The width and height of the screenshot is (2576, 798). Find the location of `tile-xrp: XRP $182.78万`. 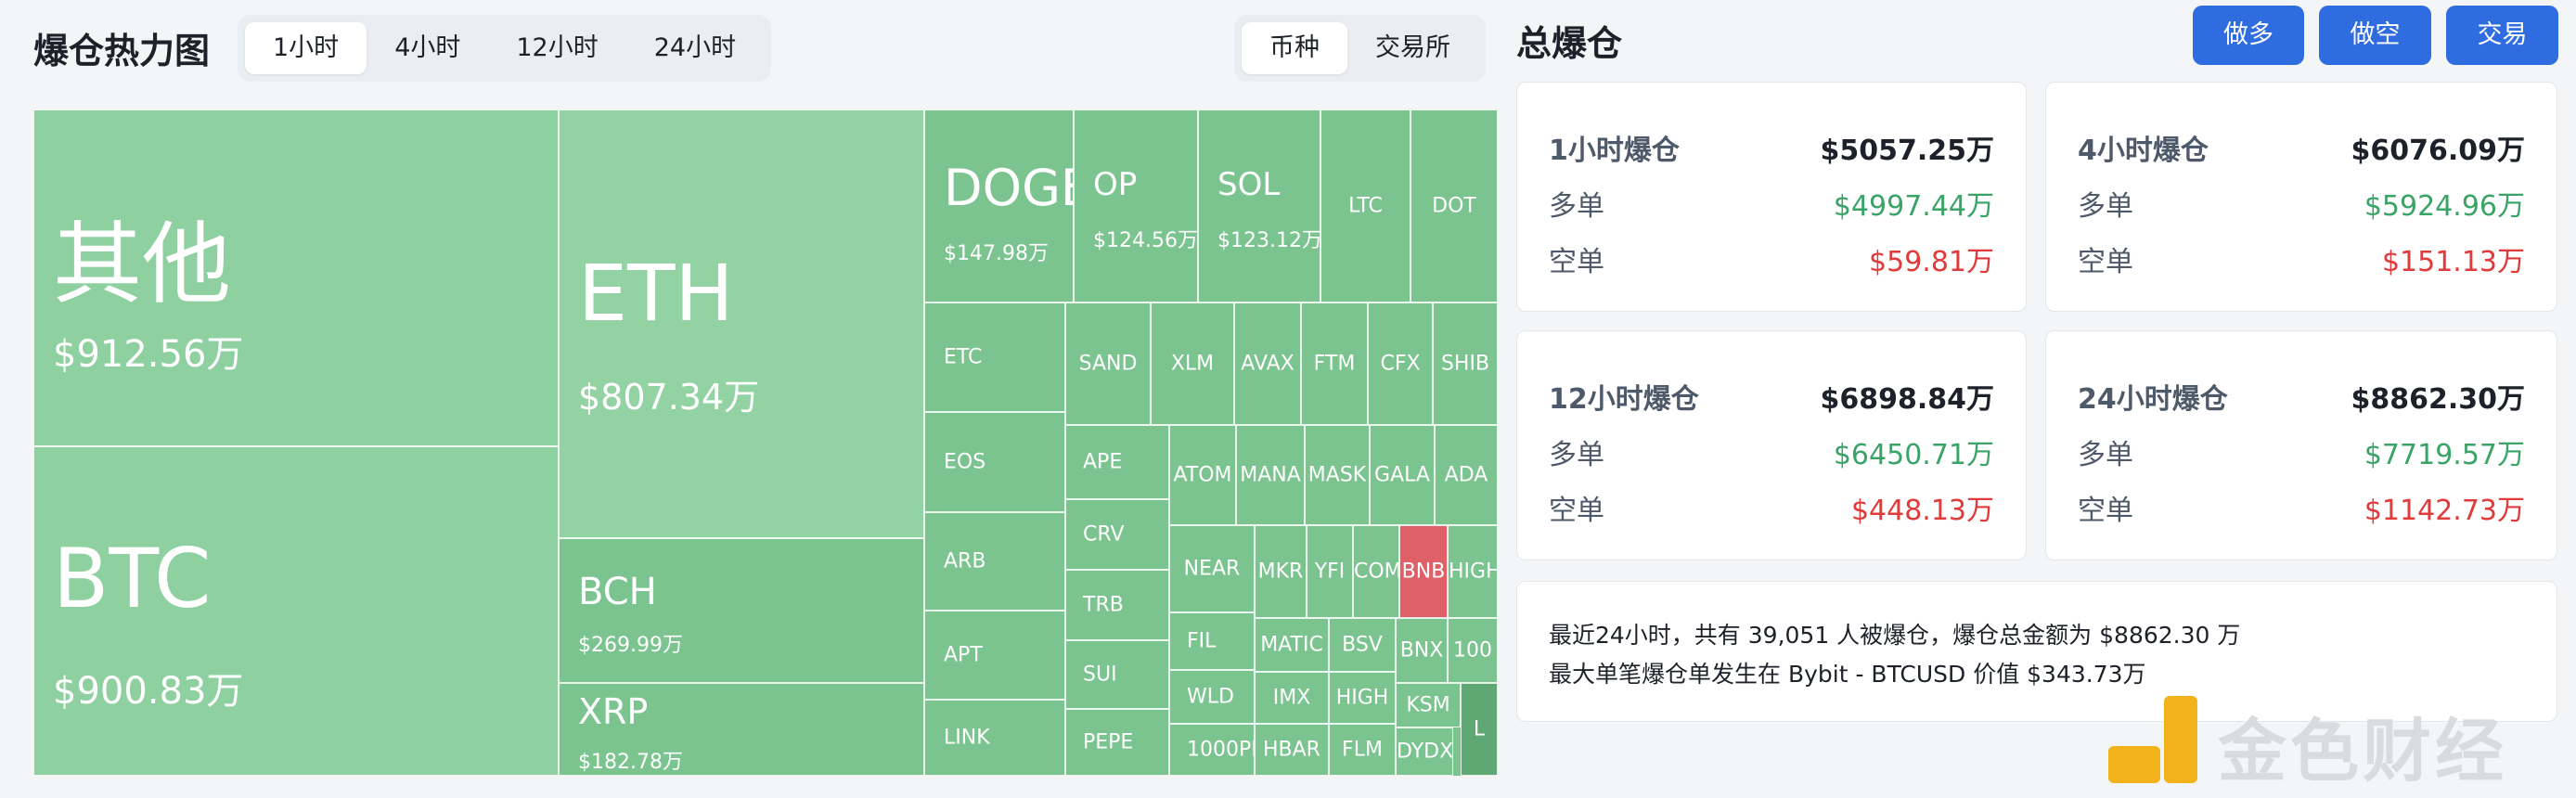

tile-xrp: XRP $182.78万 is located at coordinates (741, 730).